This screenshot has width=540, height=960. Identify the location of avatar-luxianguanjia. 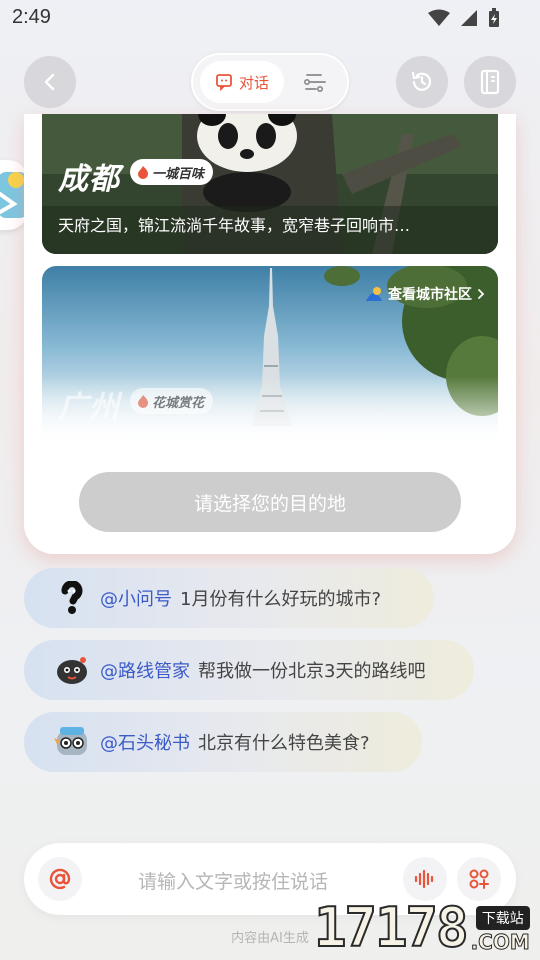
(72, 670).